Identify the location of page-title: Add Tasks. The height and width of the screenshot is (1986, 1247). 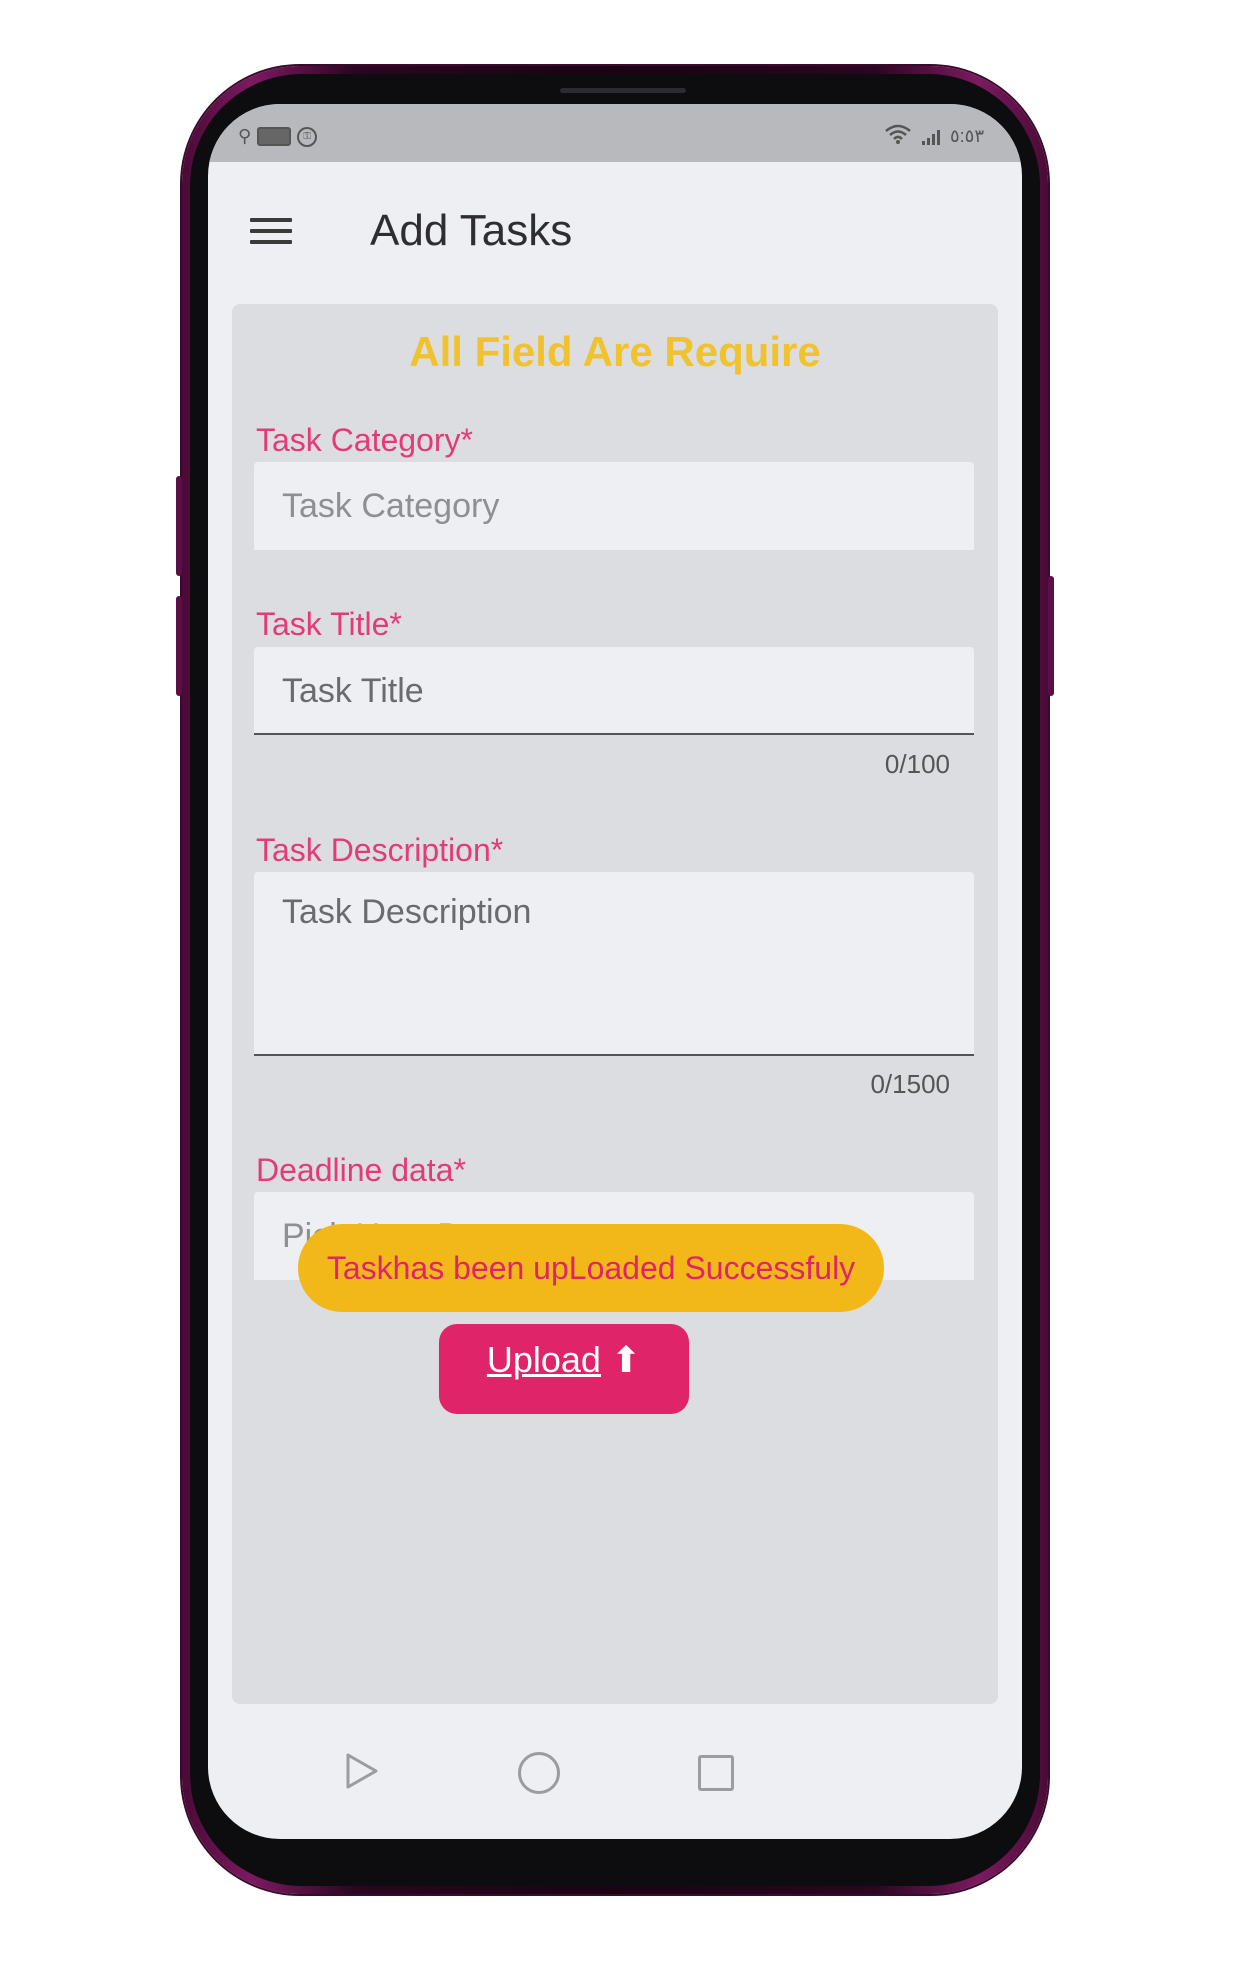
(471, 230).